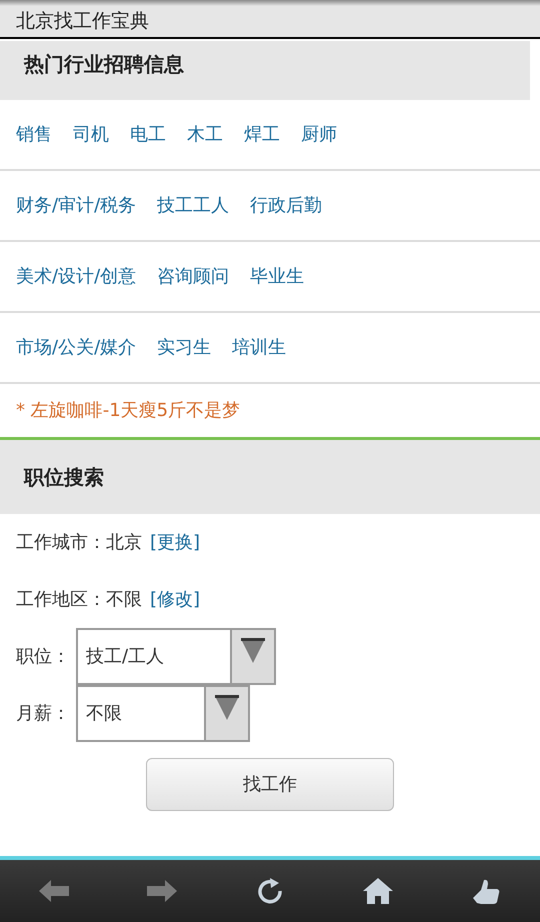  What do you see at coordinates (43, 714) in the screenshot?
I see `field-label: 月薪：` at bounding box center [43, 714].